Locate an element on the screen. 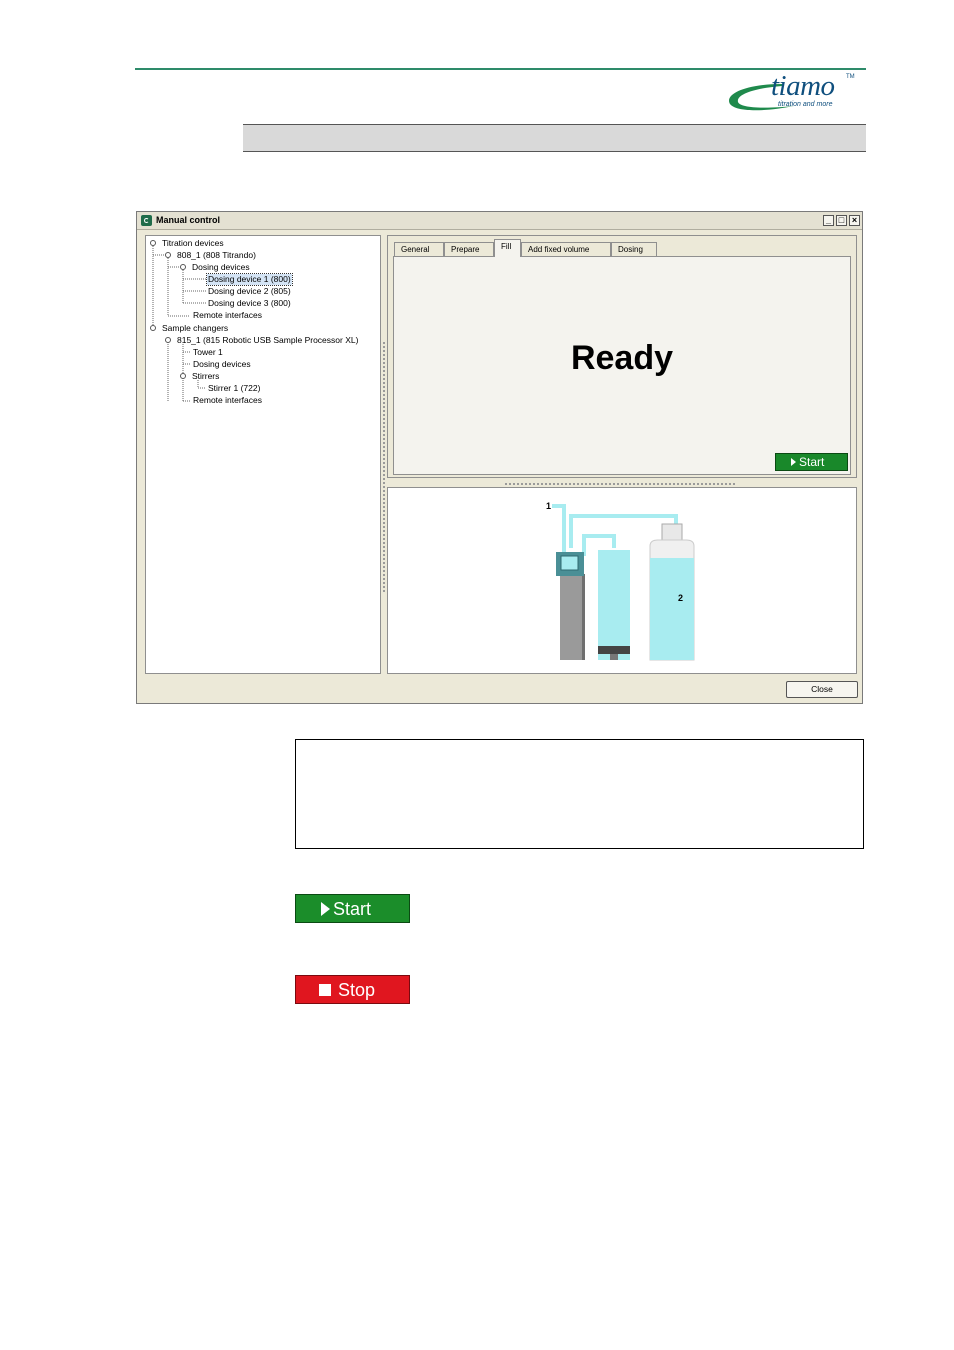 Image resolution: width=954 pixels, height=1350 pixels. horizontal-splitter is located at coordinates (620, 484).